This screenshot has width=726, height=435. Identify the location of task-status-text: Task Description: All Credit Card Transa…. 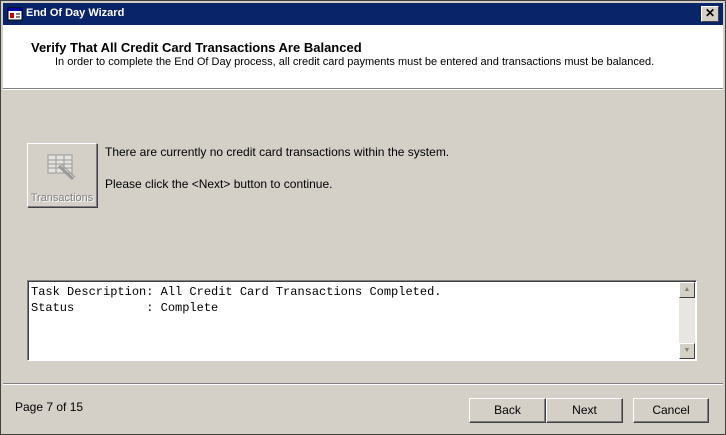
(236, 300).